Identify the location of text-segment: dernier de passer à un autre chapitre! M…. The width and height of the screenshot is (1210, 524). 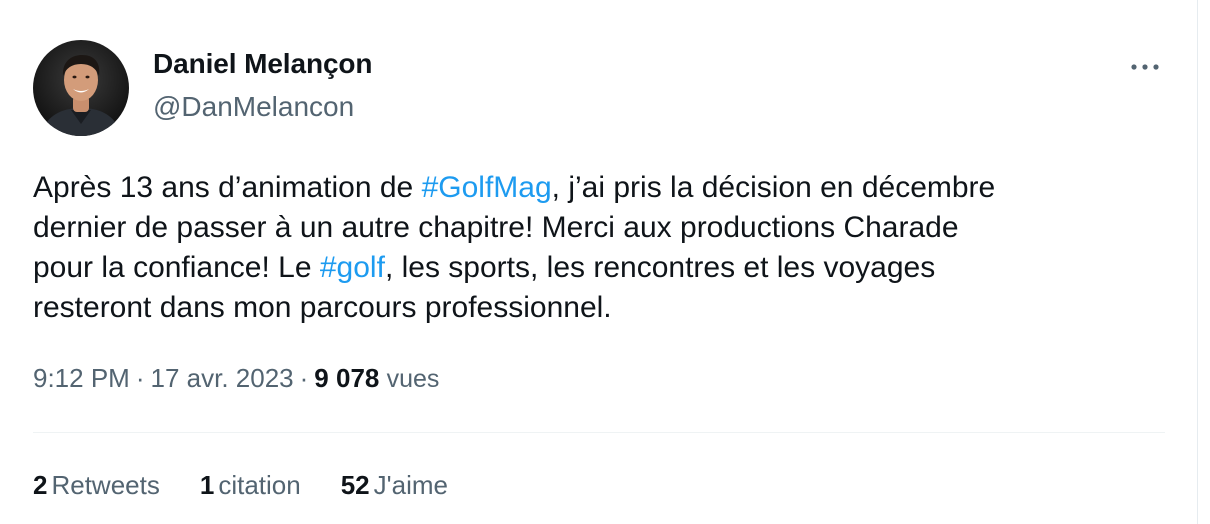
(496, 227).